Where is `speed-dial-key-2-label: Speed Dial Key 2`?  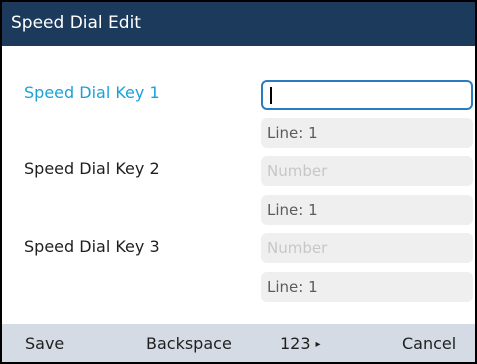 speed-dial-key-2-label: Speed Dial Key 2 is located at coordinates (92, 169).